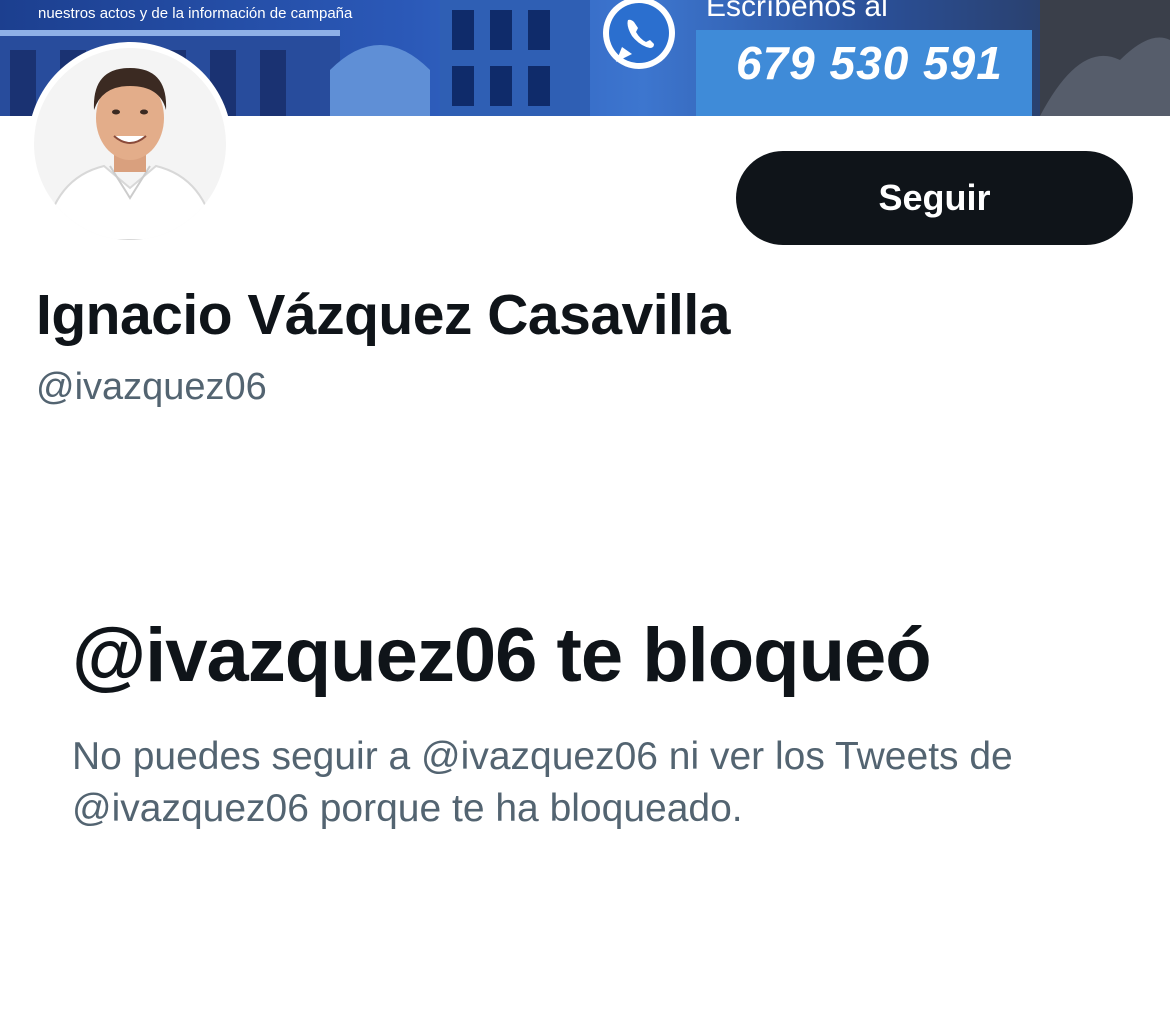  What do you see at coordinates (383, 315) in the screenshot?
I see `profile-display-name: Ignacio Vázquez Casavilla` at bounding box center [383, 315].